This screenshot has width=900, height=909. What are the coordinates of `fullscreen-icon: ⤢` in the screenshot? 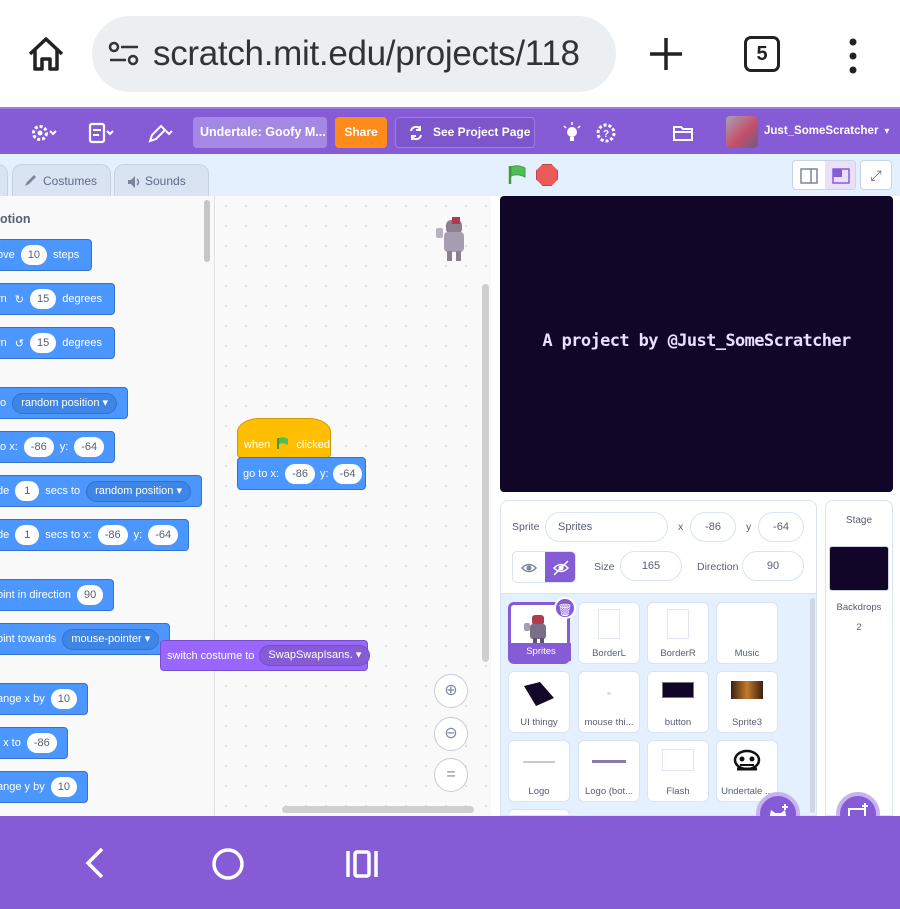 It's located at (876, 175).